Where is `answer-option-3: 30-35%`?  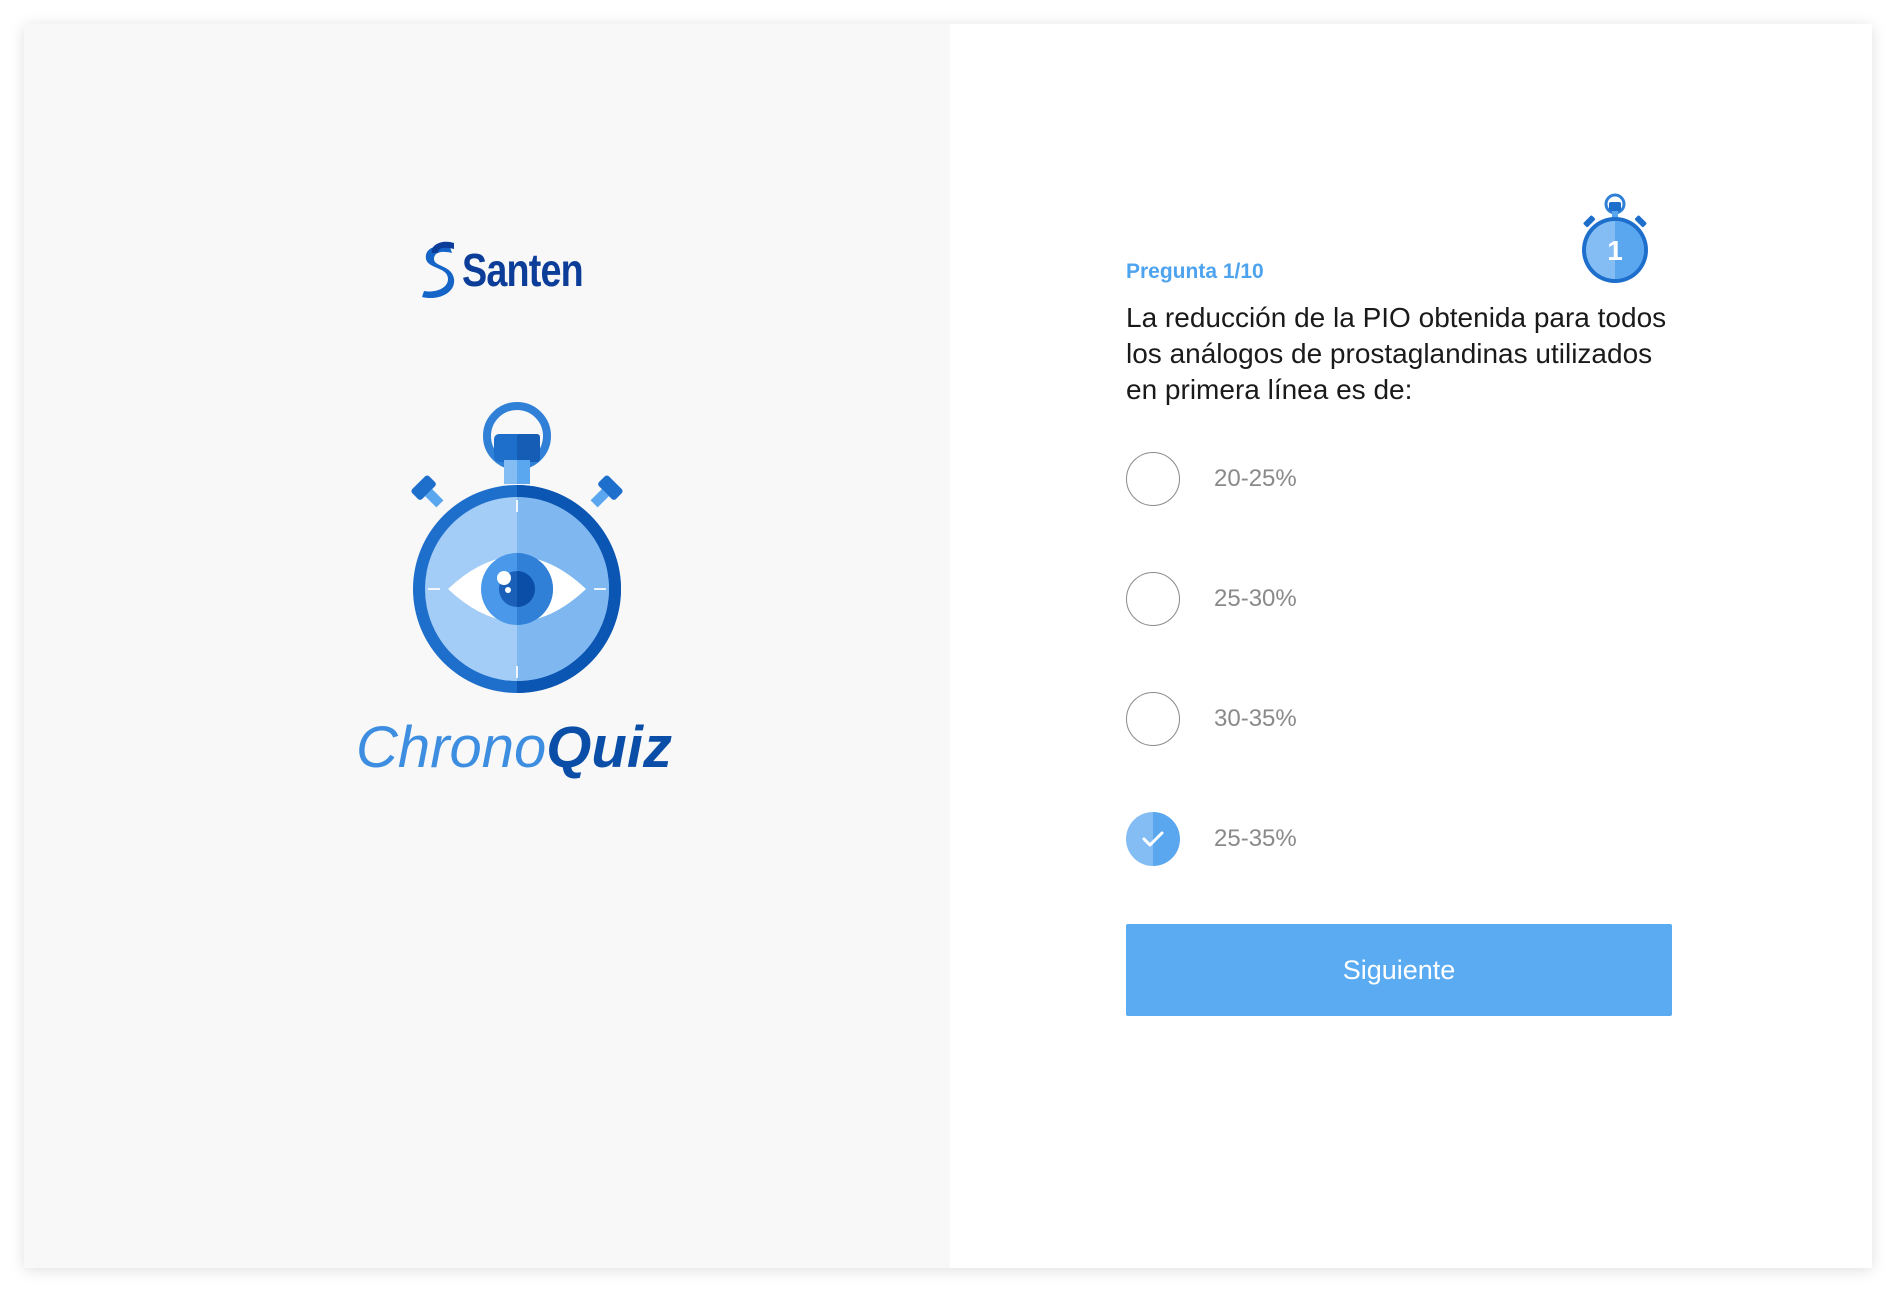
answer-option-3: 30-35% is located at coordinates (1406, 752).